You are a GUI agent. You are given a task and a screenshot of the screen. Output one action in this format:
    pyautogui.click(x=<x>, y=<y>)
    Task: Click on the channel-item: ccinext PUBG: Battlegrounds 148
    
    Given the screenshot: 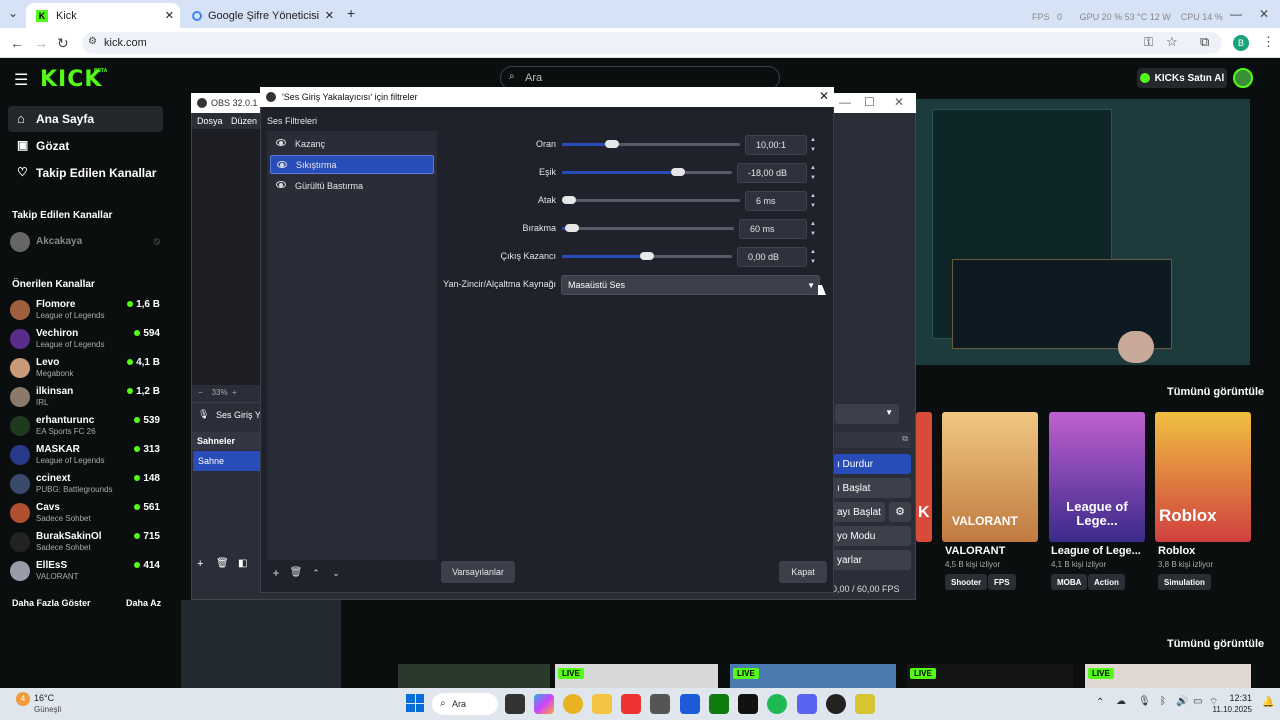 What is the action you would take?
    pyautogui.click(x=85, y=484)
    